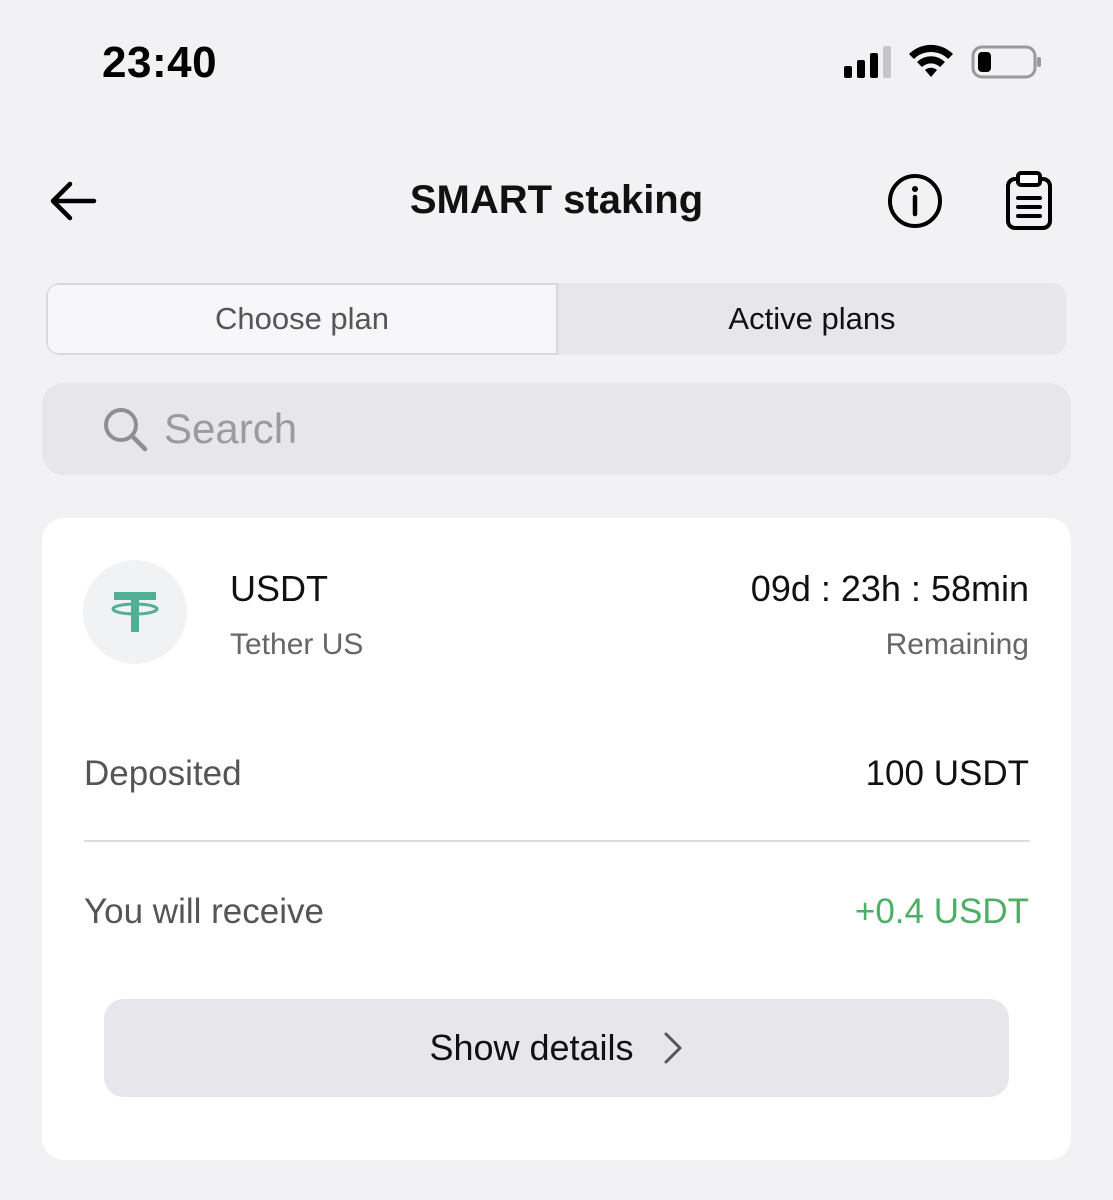  I want to click on header: SMART staking, so click(556, 200).